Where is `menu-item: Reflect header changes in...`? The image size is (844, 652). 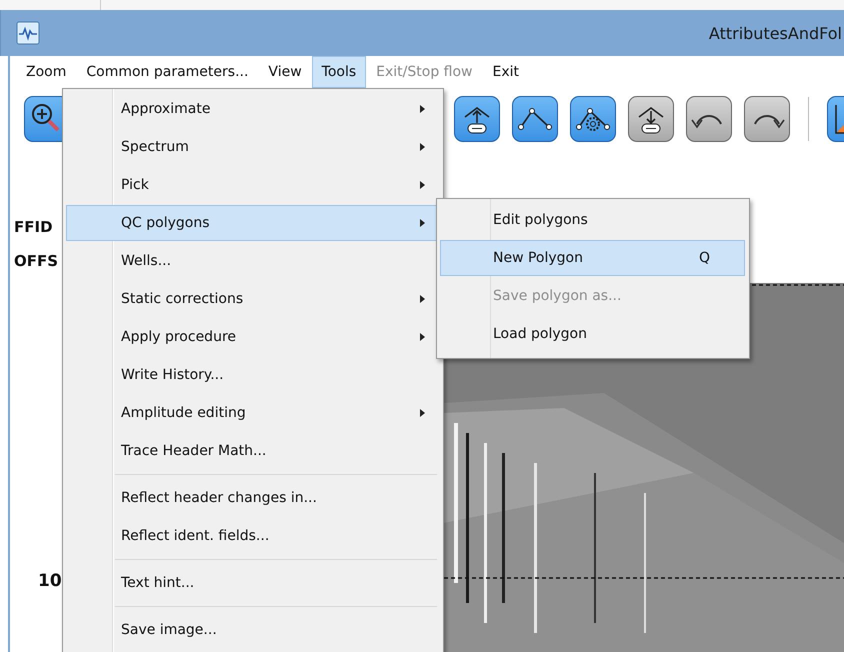 menu-item: Reflect header changes in... is located at coordinates (252, 498).